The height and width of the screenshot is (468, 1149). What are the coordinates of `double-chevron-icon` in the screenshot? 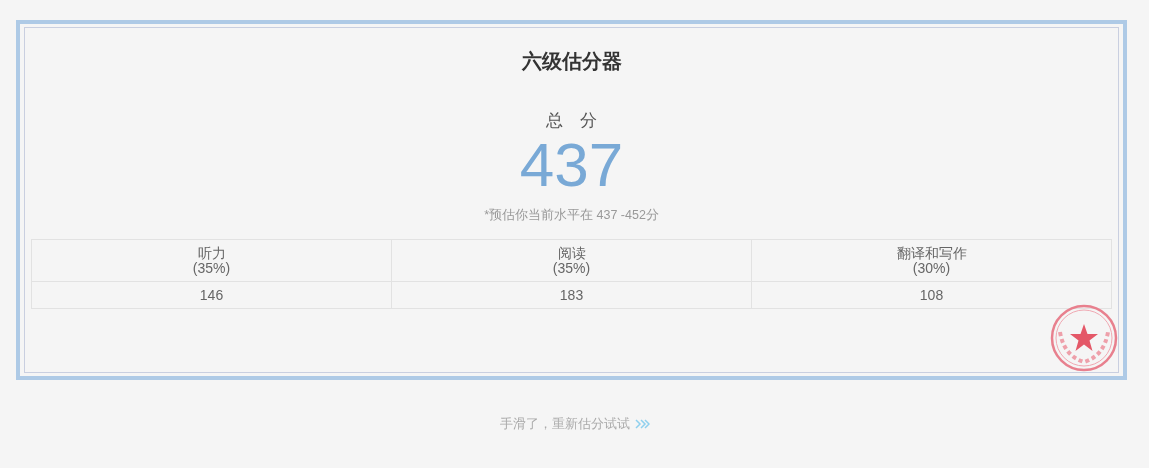 It's located at (641, 424).